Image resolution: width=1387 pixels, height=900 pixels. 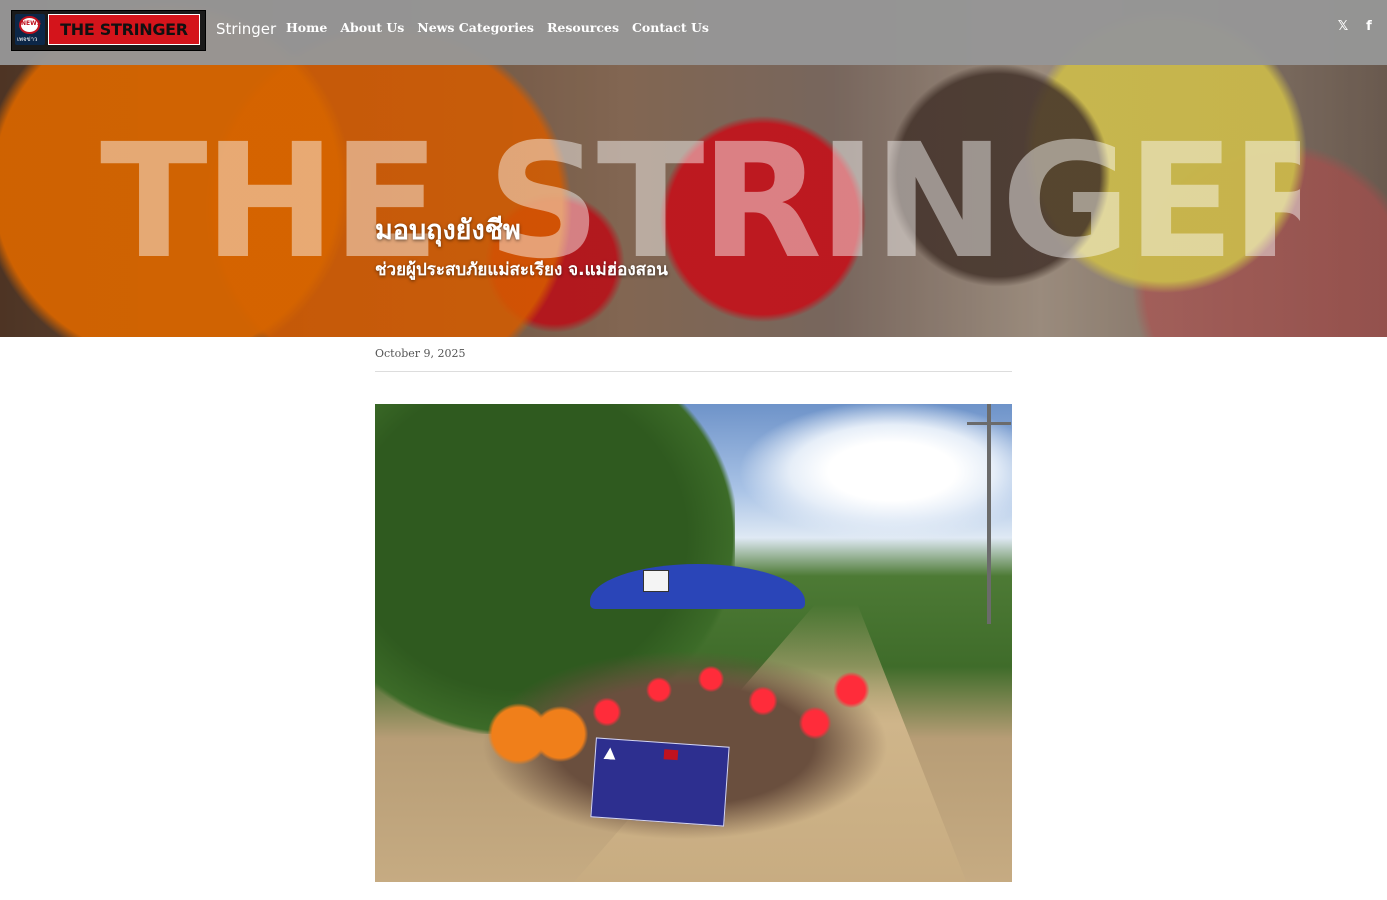 I want to click on facebook-icon: f, so click(x=1369, y=26).